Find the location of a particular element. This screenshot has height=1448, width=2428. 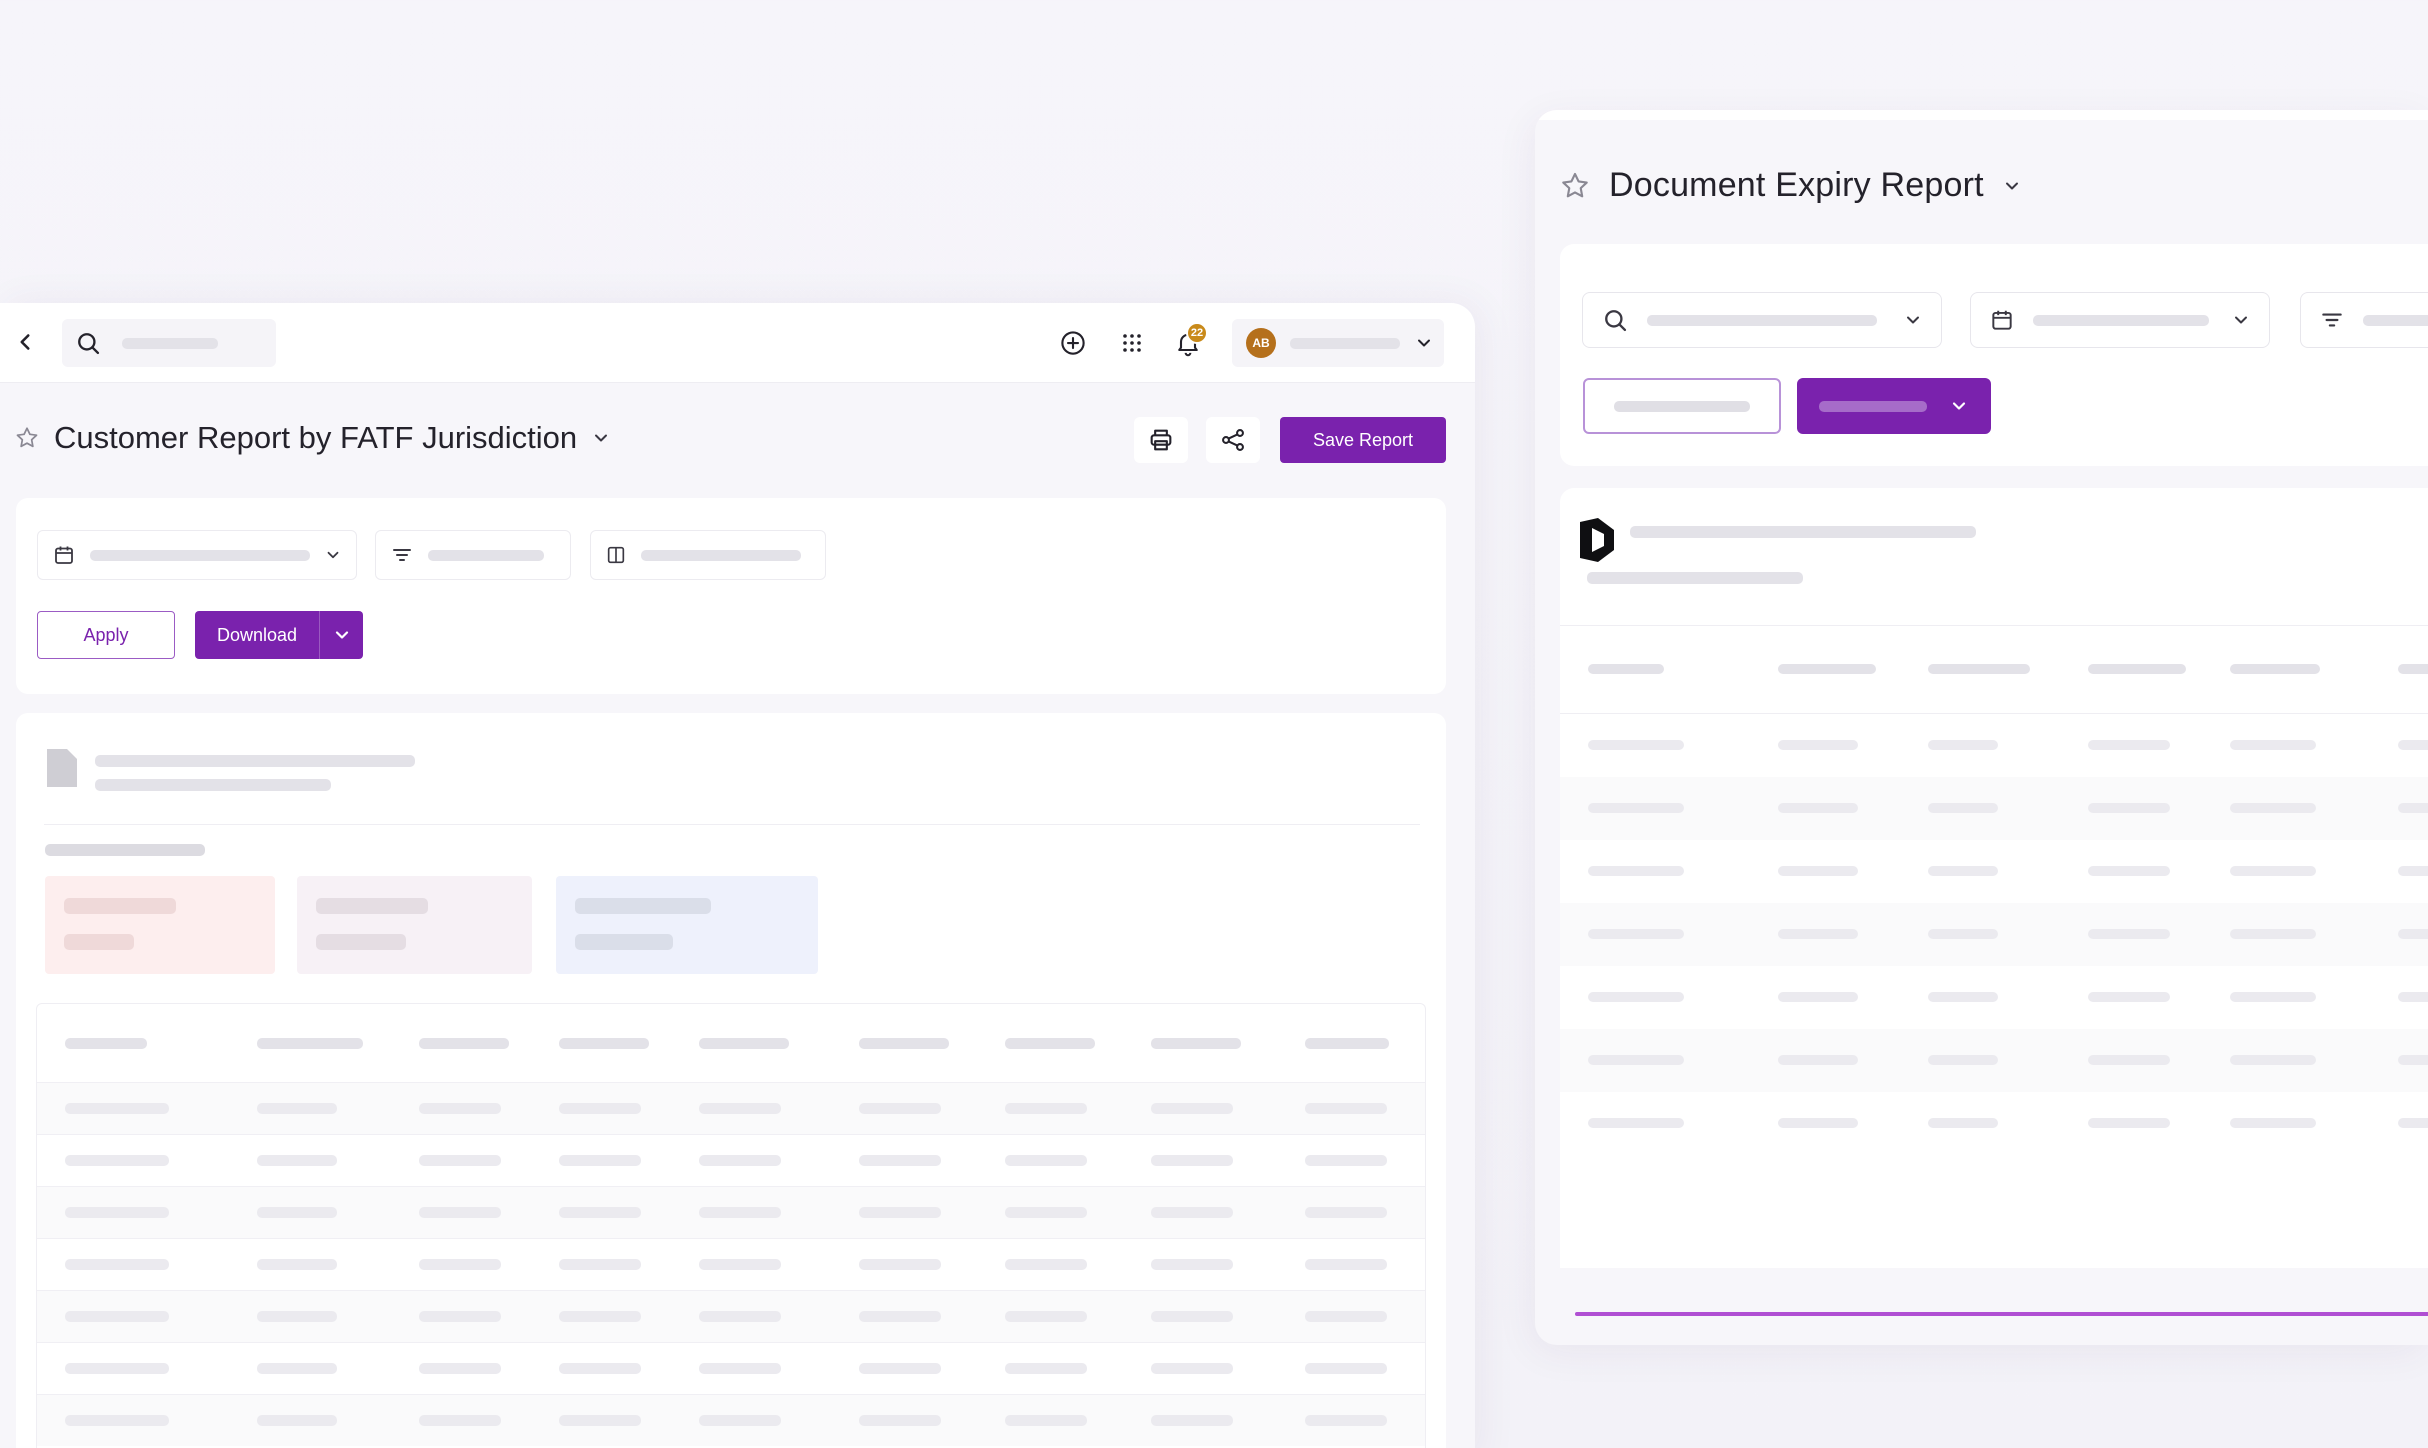

company-logo is located at coordinates (1597, 540).